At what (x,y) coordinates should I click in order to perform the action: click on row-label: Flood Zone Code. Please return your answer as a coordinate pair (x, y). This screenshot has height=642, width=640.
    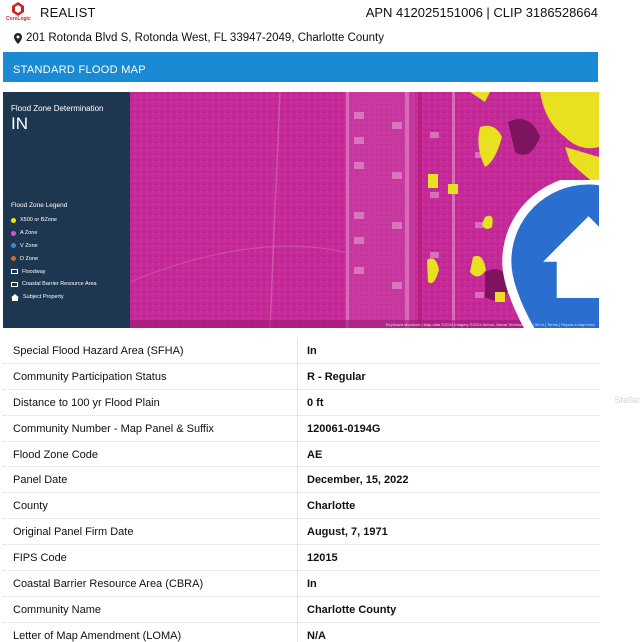
    Looking at the image, I should click on (55, 454).